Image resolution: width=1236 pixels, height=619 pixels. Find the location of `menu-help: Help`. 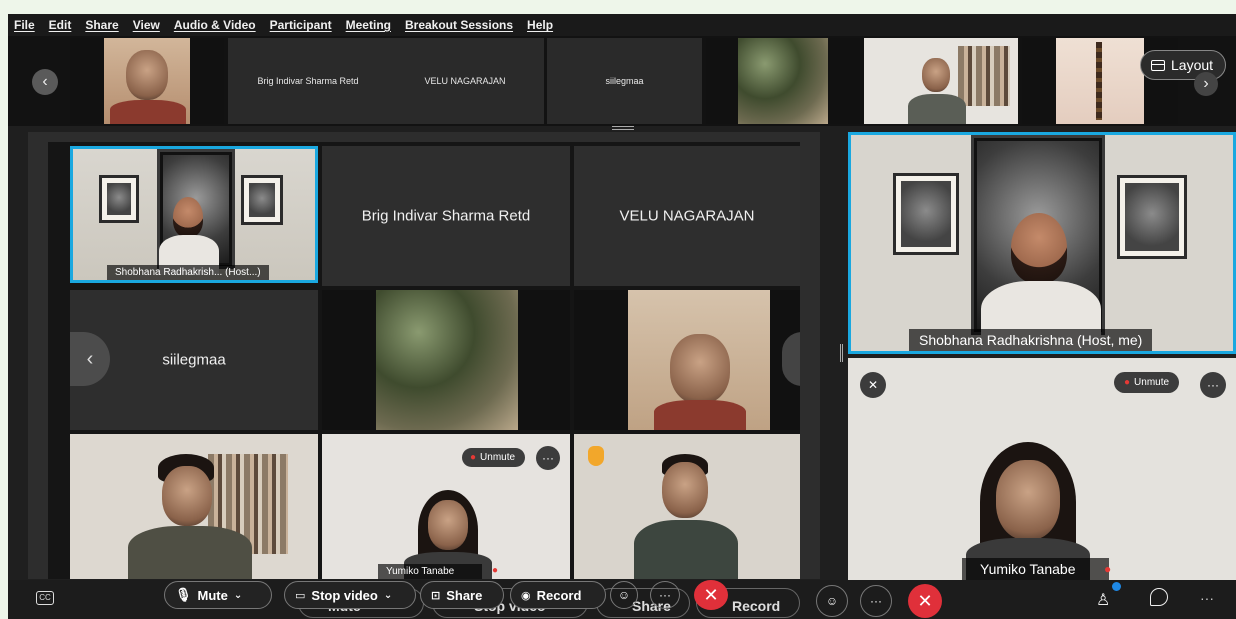

menu-help: Help is located at coordinates (540, 25).